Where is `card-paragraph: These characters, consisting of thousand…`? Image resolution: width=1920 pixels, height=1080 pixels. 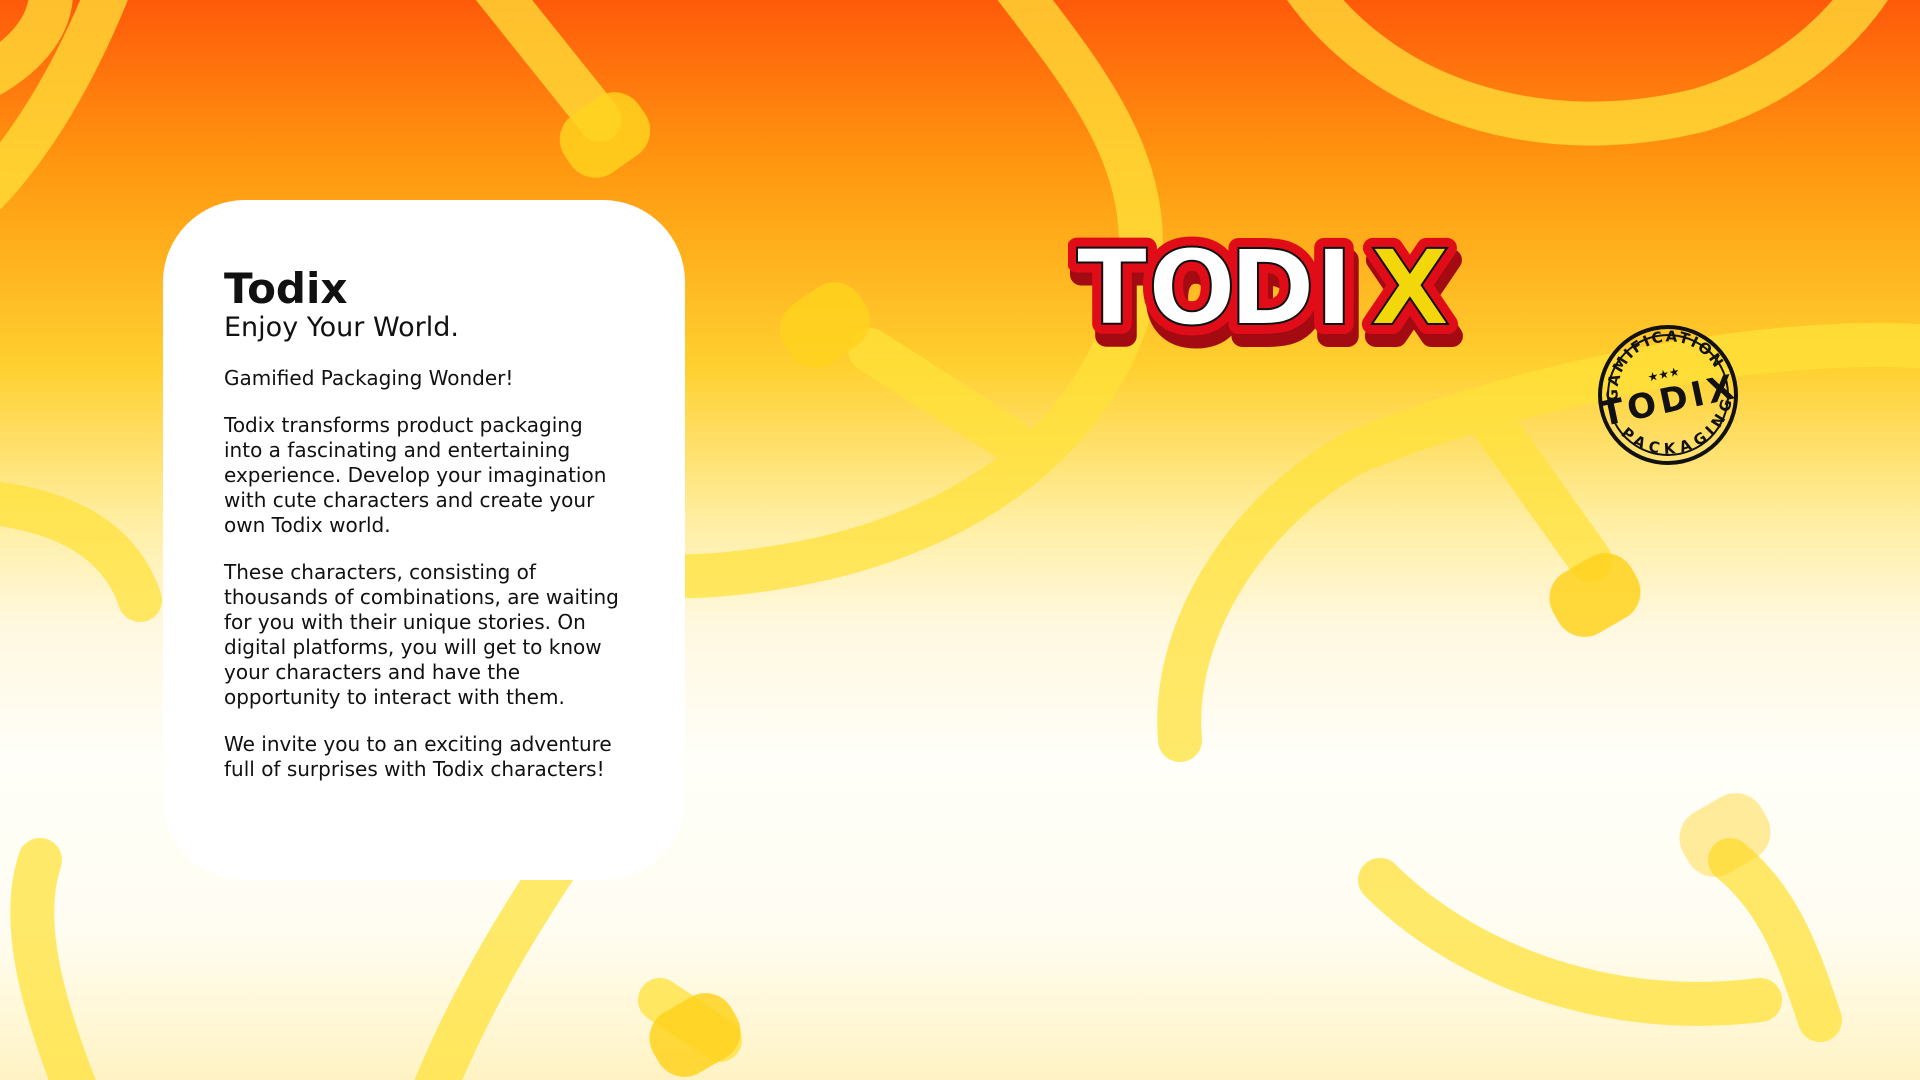
card-paragraph: These characters, consisting of thousand… is located at coordinates (421, 634).